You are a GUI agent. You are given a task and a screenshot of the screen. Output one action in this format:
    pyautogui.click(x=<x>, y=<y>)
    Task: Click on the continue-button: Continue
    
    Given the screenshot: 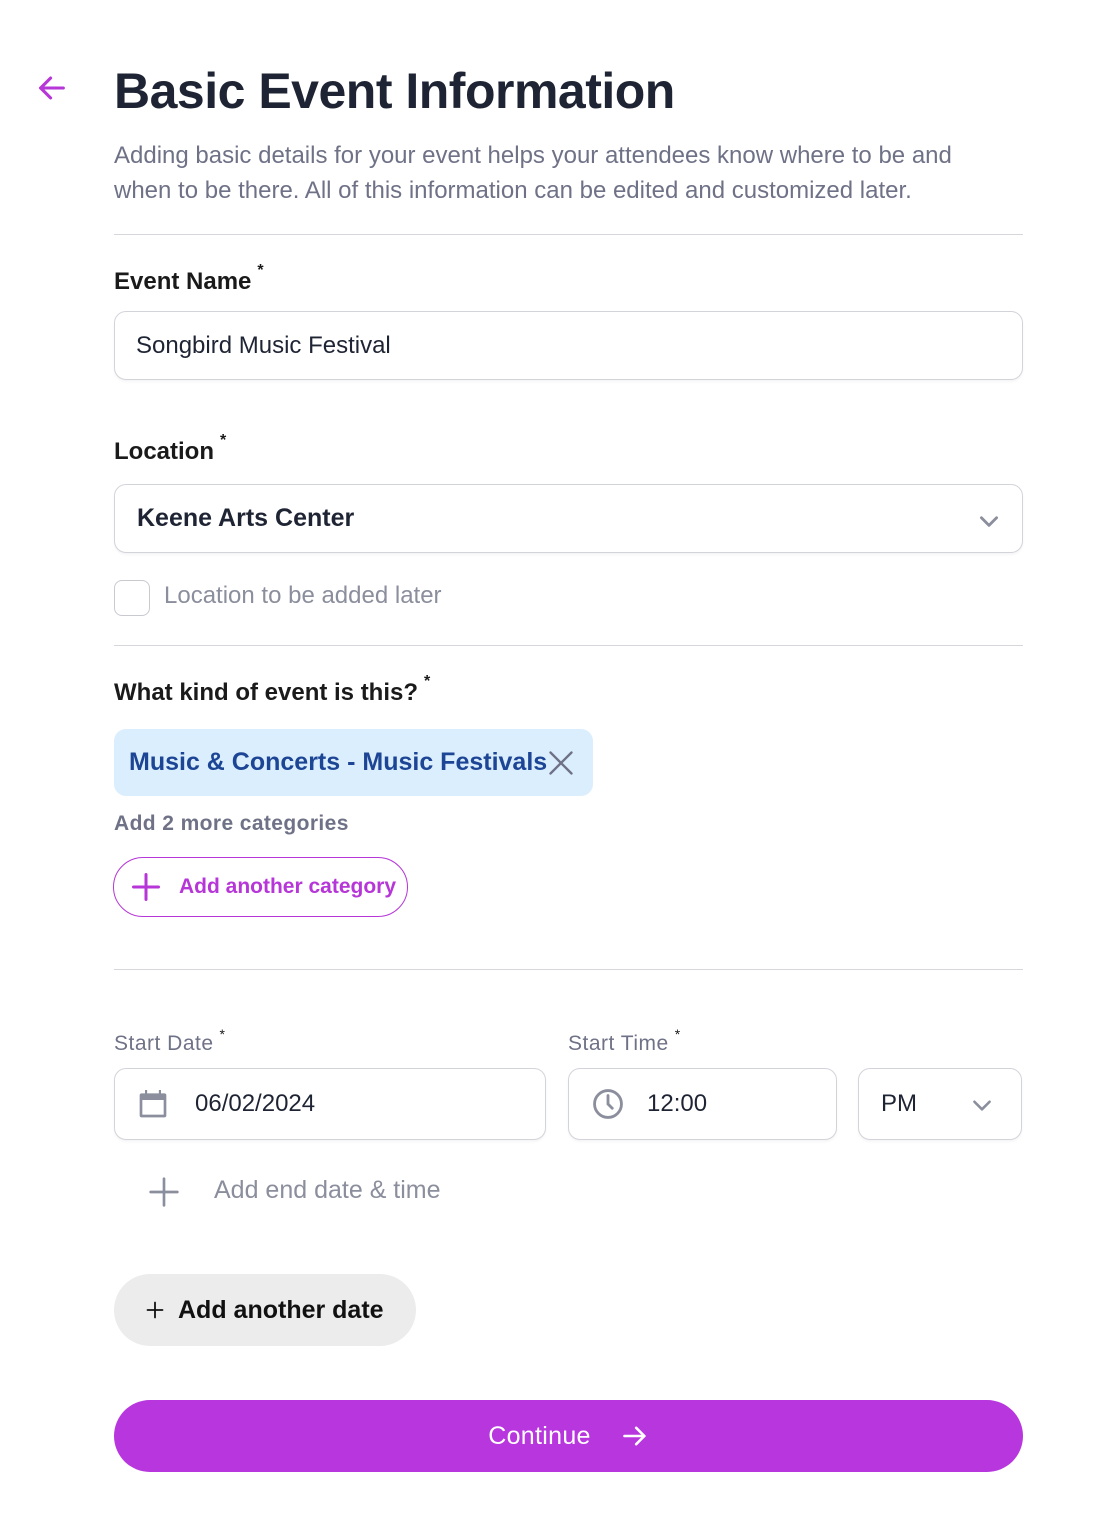 What is the action you would take?
    pyautogui.click(x=568, y=1436)
    